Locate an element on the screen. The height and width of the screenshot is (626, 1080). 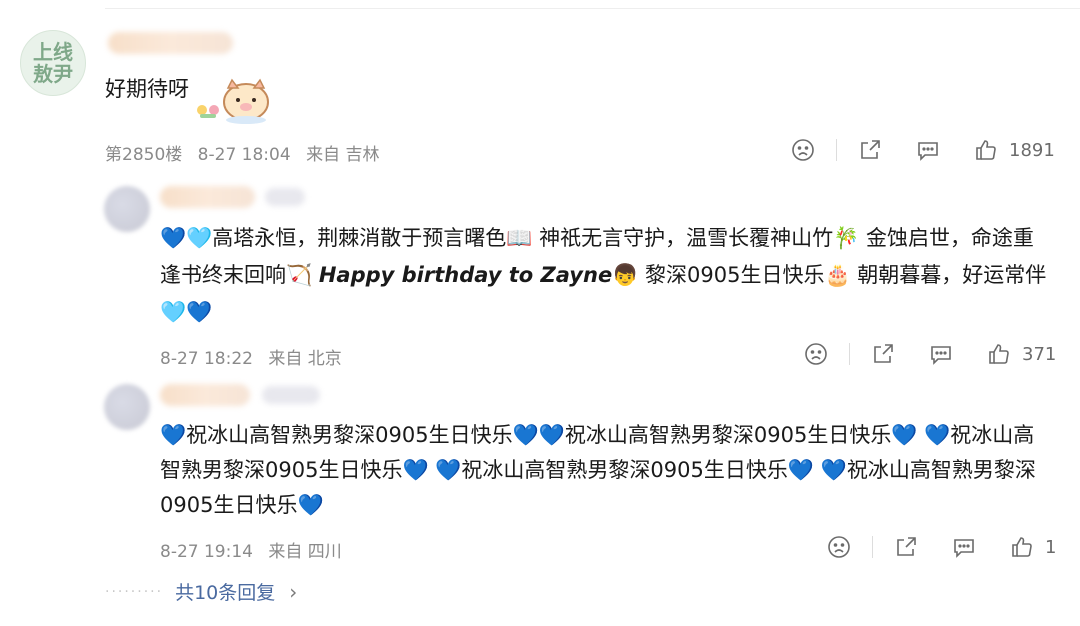
reply-text-en: Happy birthday to Zayne is located at coordinates (465, 275).